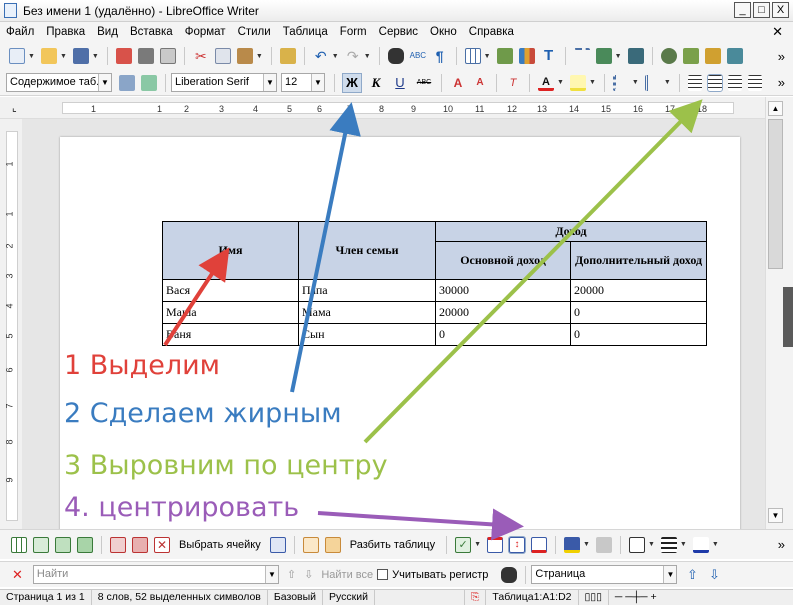  What do you see at coordinates (244, 56) in the screenshot?
I see `paste-icon` at bounding box center [244, 56].